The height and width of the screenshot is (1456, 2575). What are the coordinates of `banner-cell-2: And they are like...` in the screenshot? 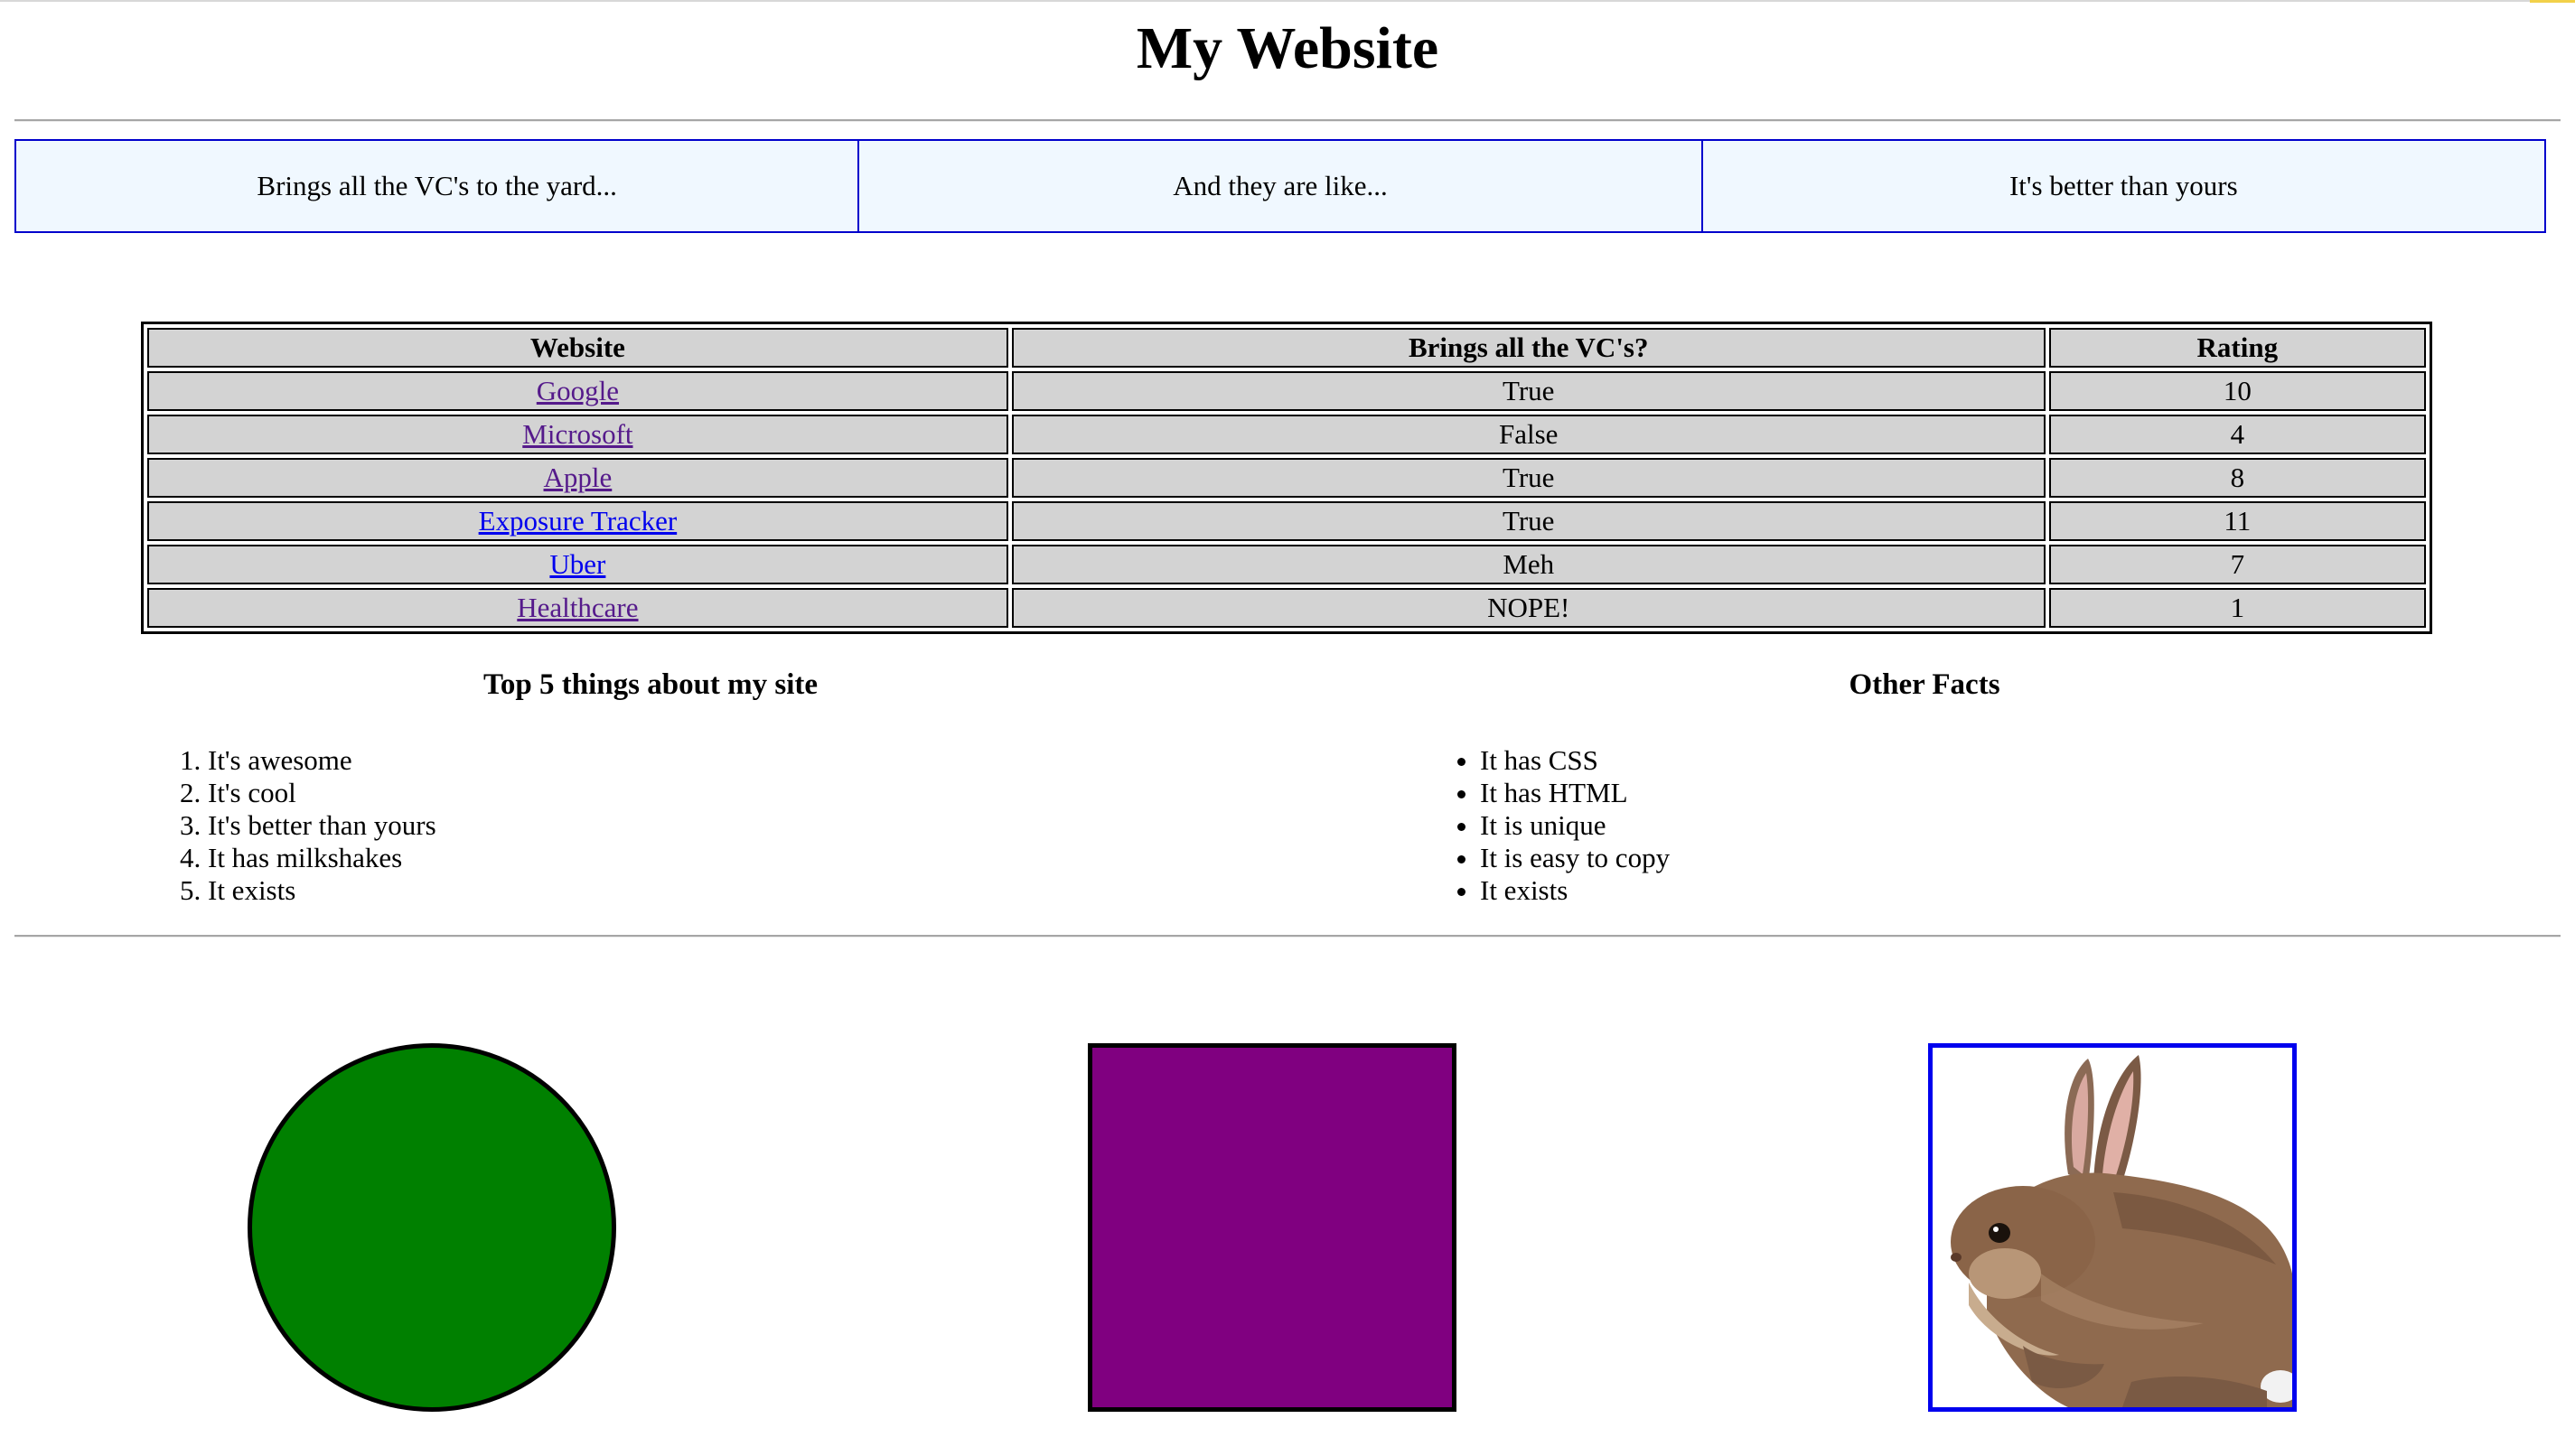 It's located at (1280, 186).